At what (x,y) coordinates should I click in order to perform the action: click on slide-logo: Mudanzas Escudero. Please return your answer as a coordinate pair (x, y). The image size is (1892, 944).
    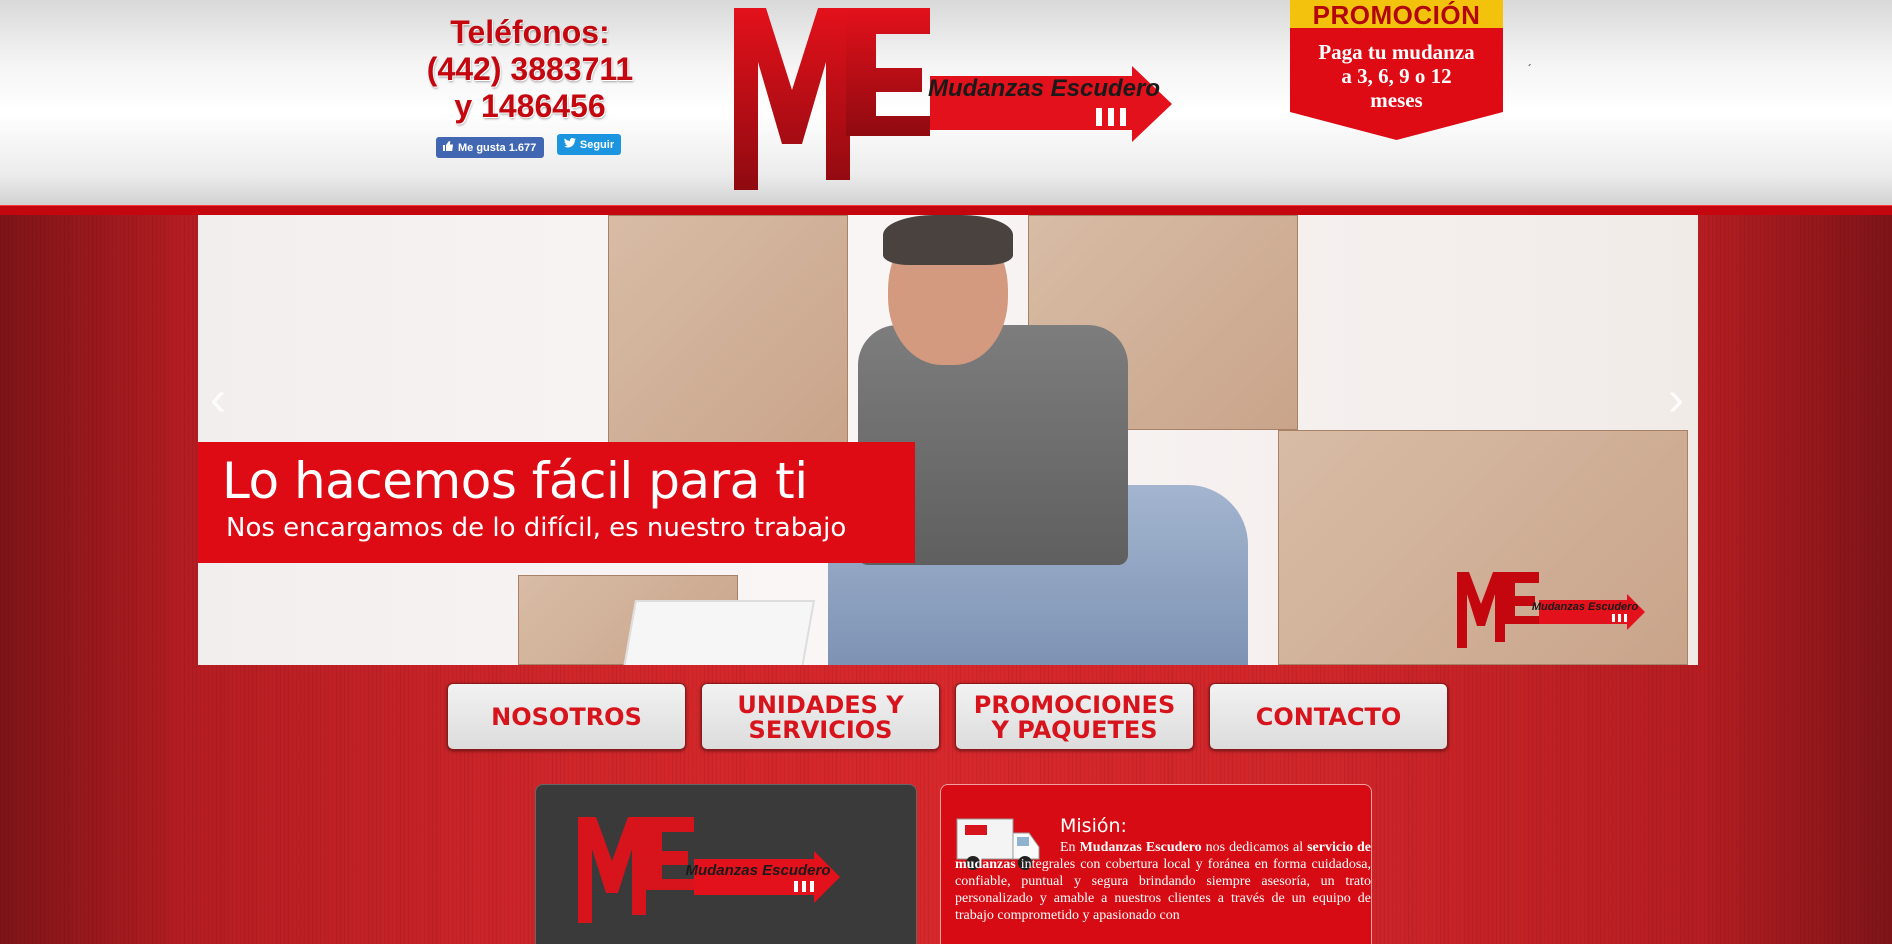
    Looking at the image, I should click on (1565, 610).